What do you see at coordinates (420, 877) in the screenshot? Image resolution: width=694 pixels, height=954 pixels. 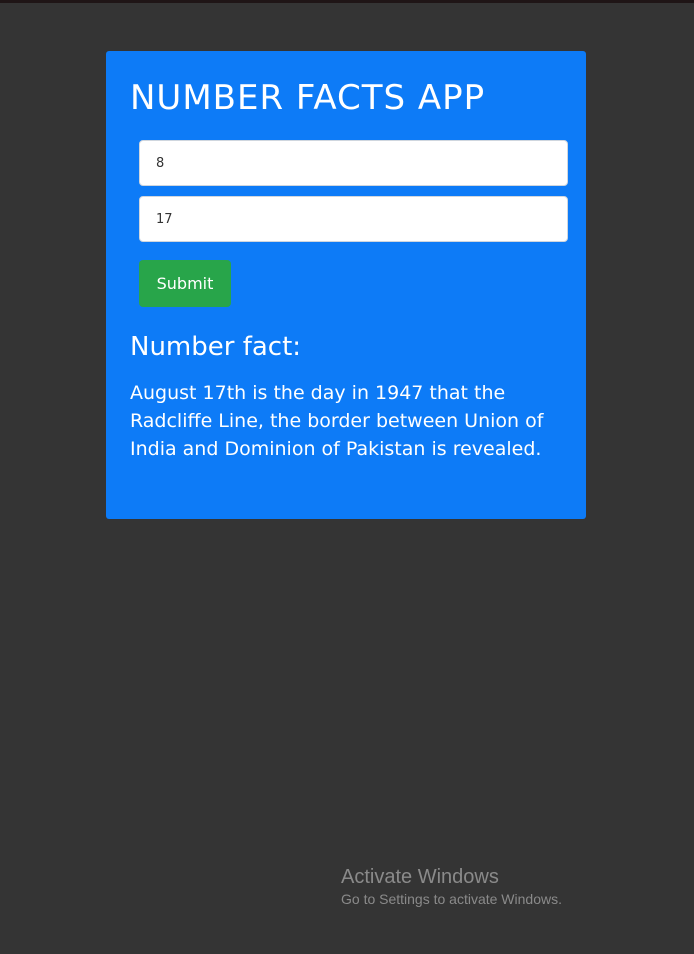 I see `watermark-title: Activate Windows` at bounding box center [420, 877].